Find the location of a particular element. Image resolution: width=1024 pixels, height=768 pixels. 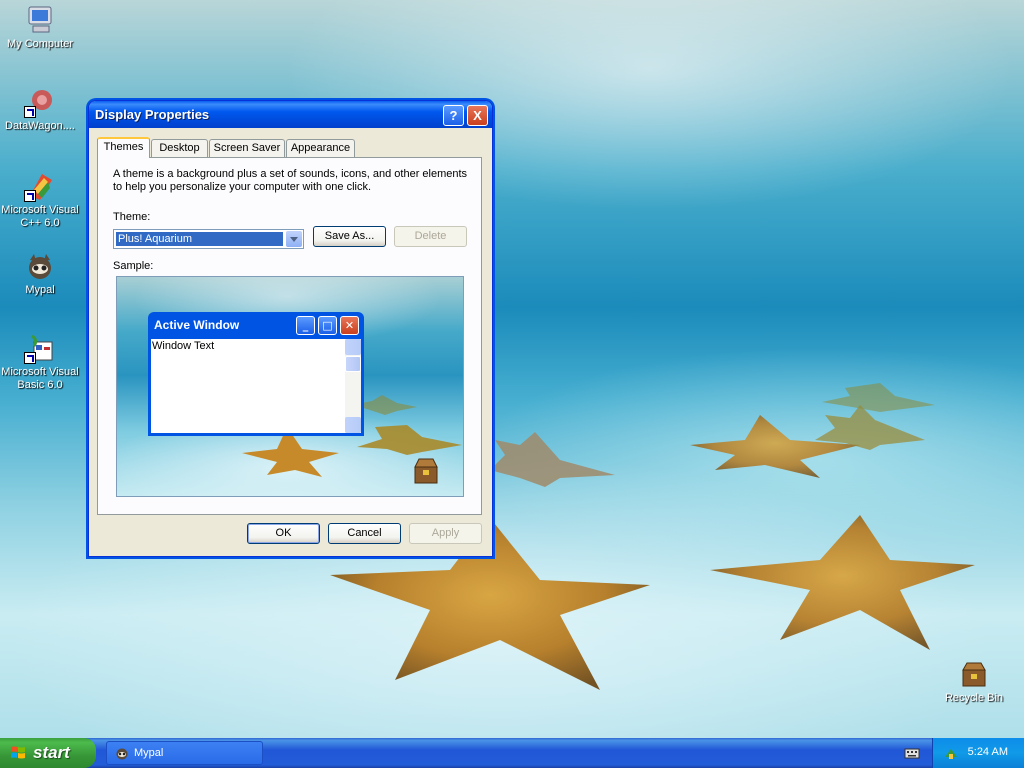

desktop-icon-label: My Computer is located at coordinates (40, 44).